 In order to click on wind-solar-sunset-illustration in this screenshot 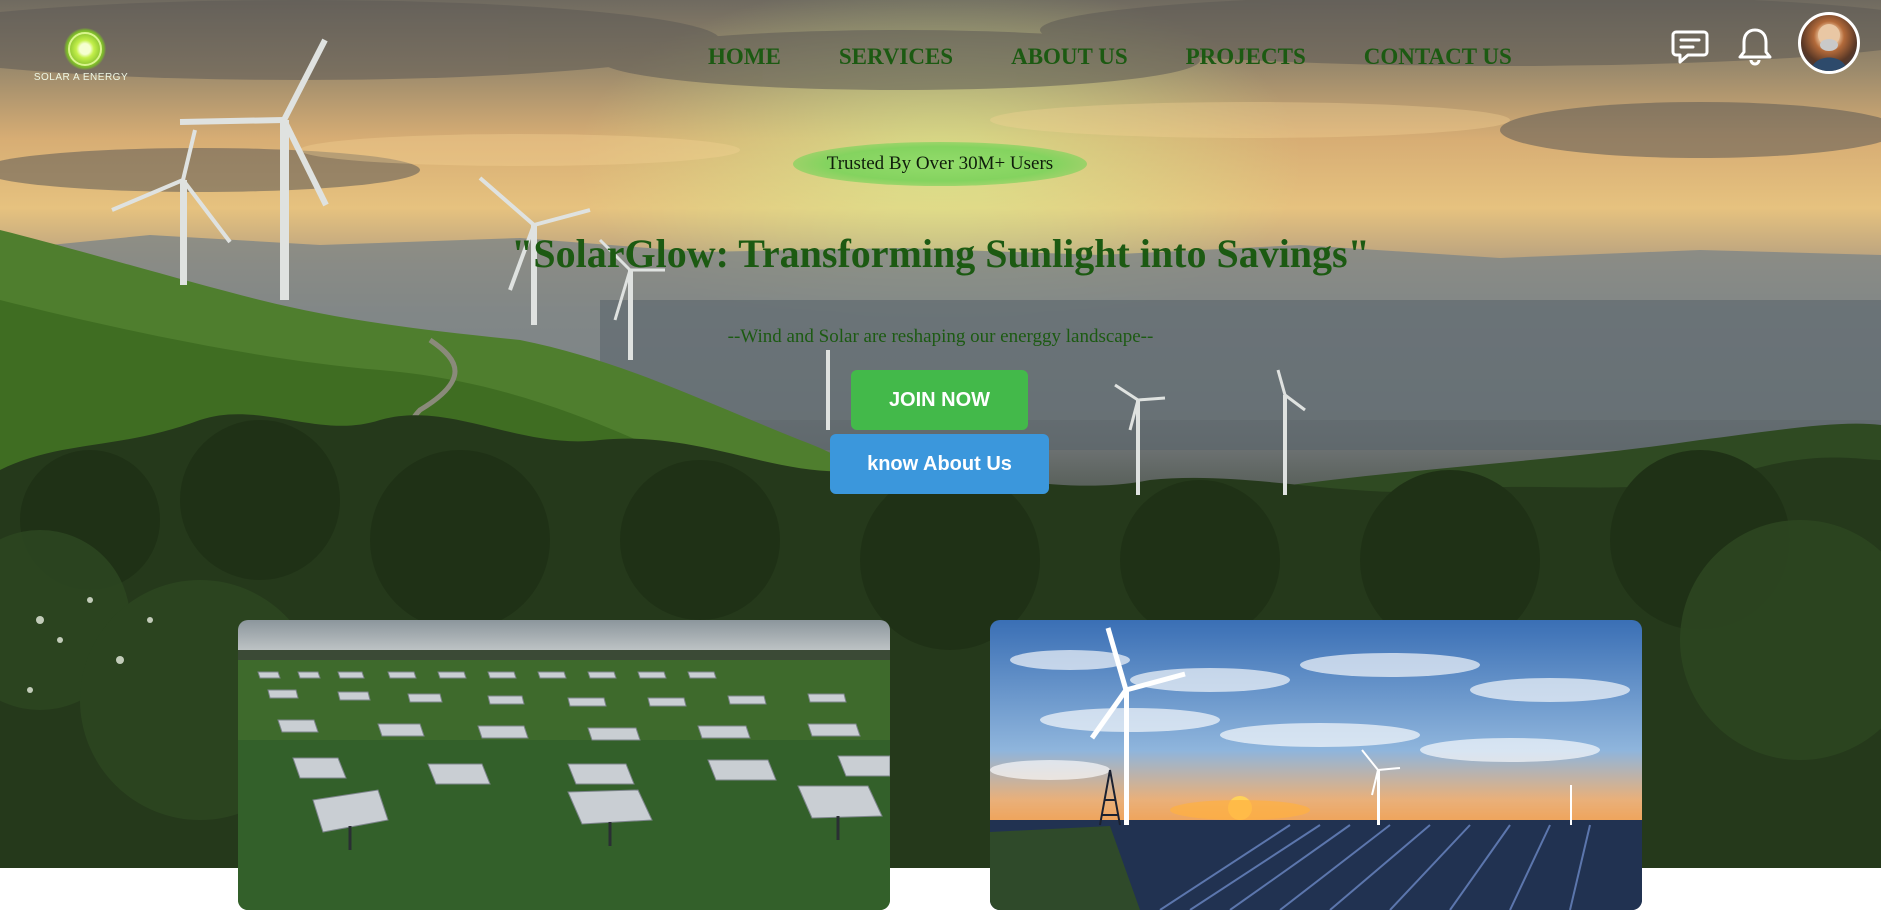, I will do `click(1316, 765)`.